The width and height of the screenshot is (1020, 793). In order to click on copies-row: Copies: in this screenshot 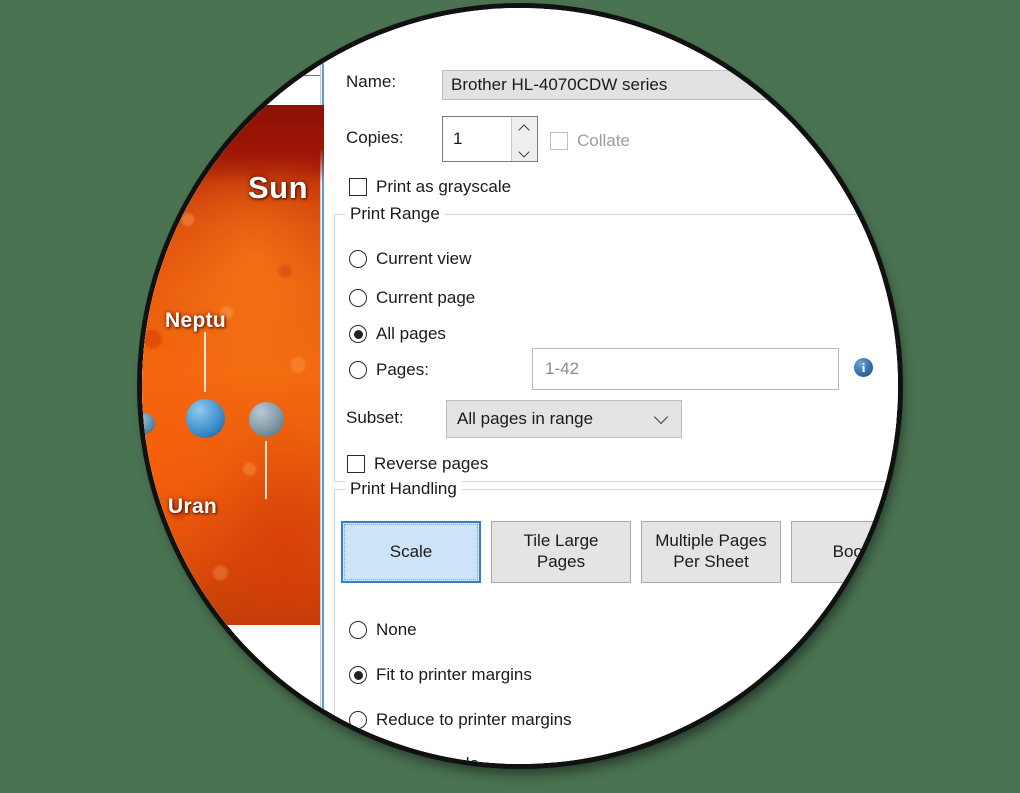, I will do `click(396, 138)`.